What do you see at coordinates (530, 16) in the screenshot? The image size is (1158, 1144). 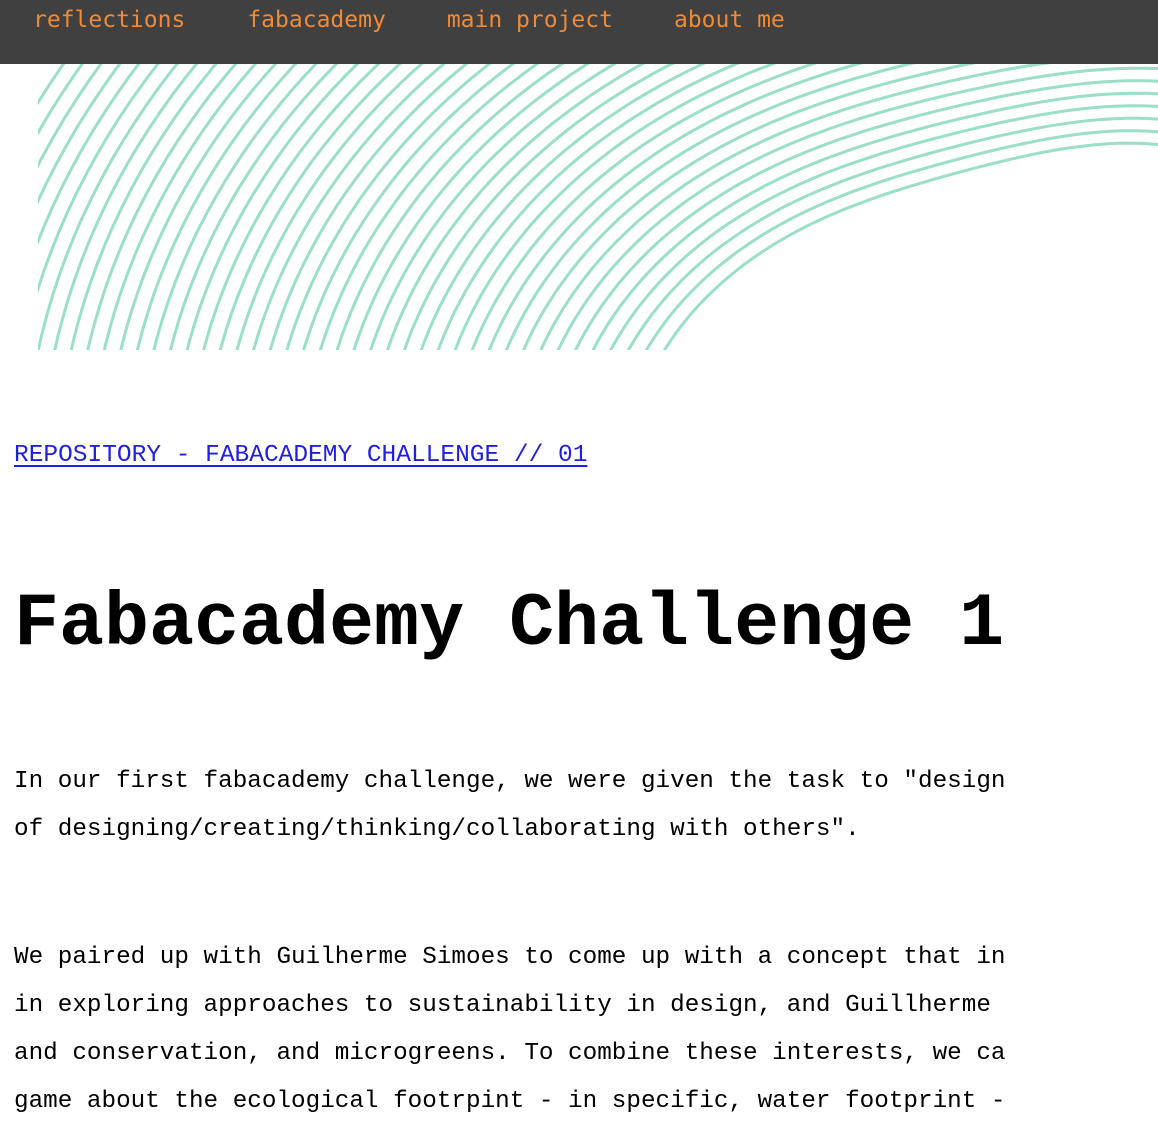 I see `nav-link-main-project: main project` at bounding box center [530, 16].